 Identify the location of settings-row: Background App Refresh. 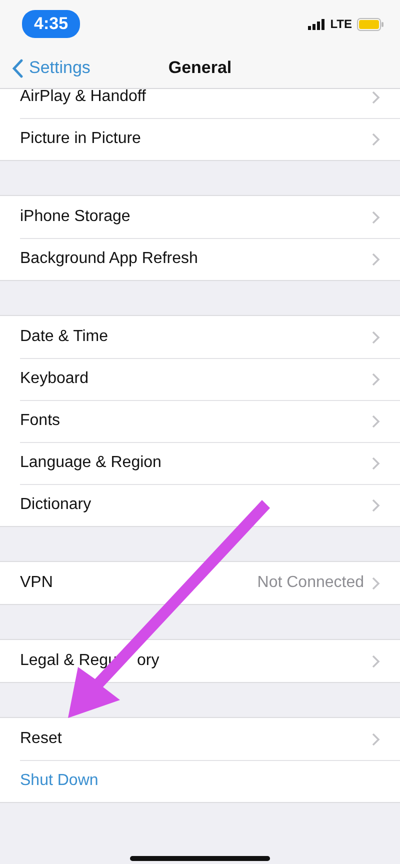
(196, 259).